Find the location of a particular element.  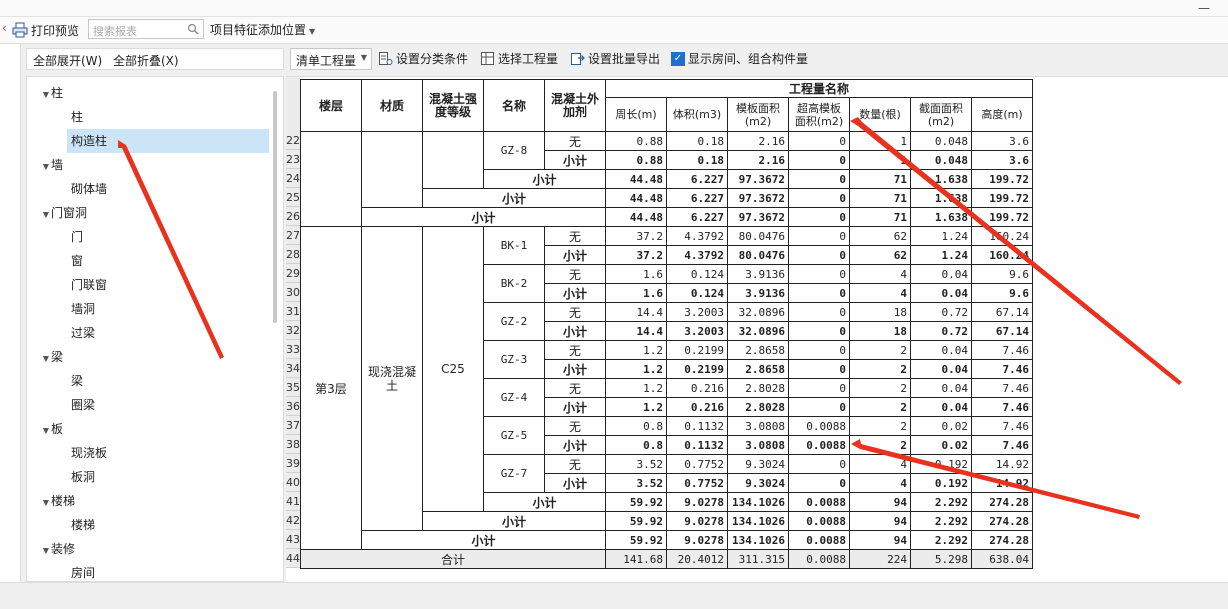

cell-value: 94 is located at coordinates (880, 502).